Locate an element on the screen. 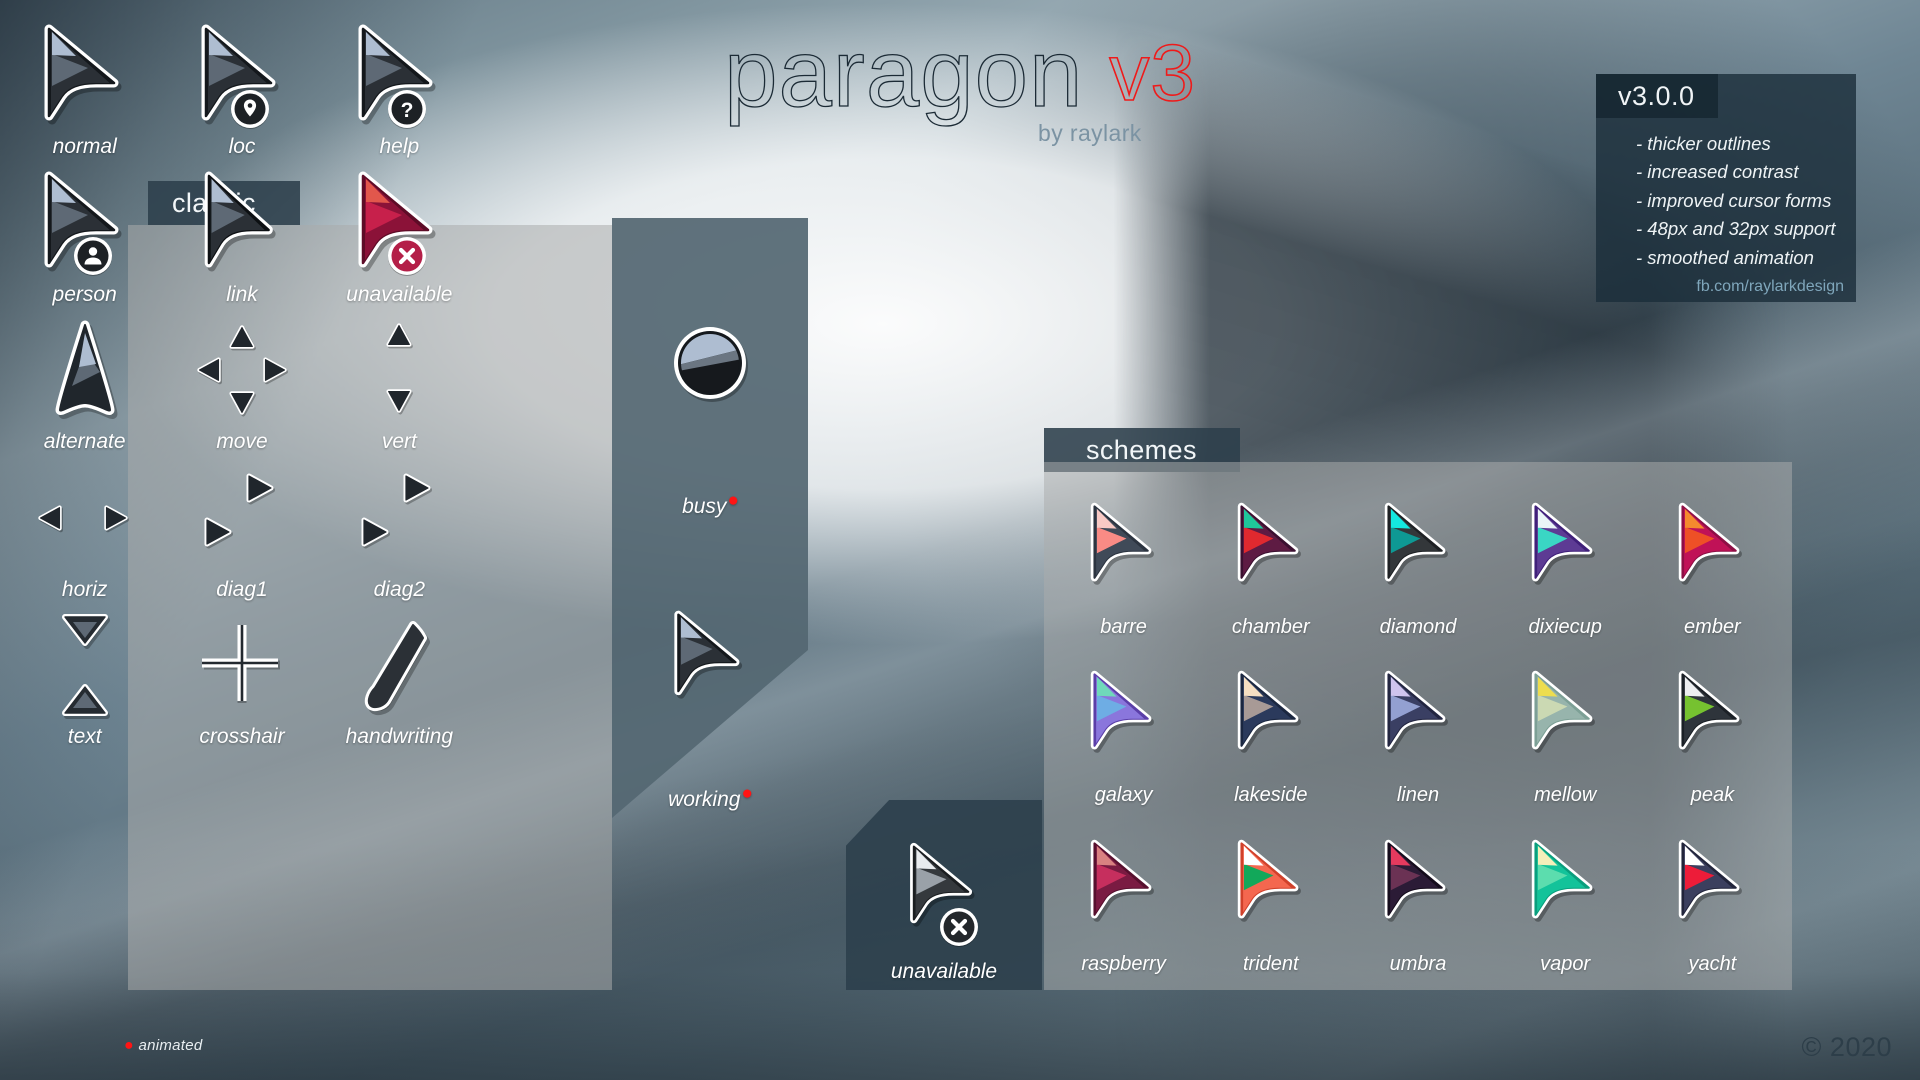  cursor-label: yacht is located at coordinates (1712, 964).